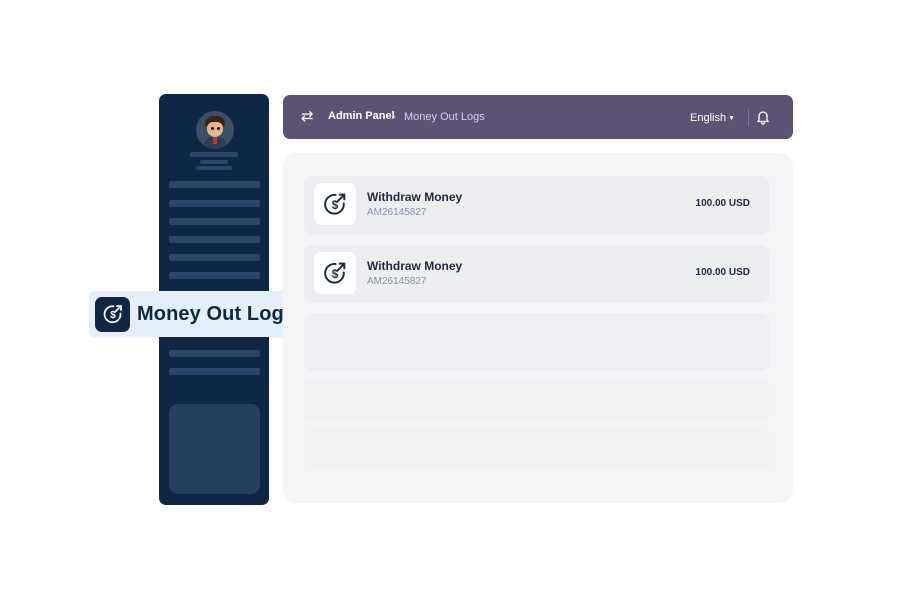 The height and width of the screenshot is (600, 900). Describe the element at coordinates (444, 117) in the screenshot. I see `breadcrumb-current: Money Out Logs` at that location.